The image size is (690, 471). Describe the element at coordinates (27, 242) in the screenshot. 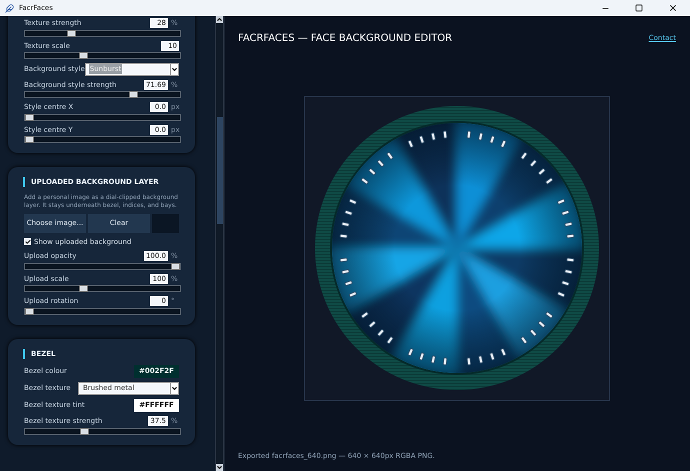

I see `checkbox` at that location.